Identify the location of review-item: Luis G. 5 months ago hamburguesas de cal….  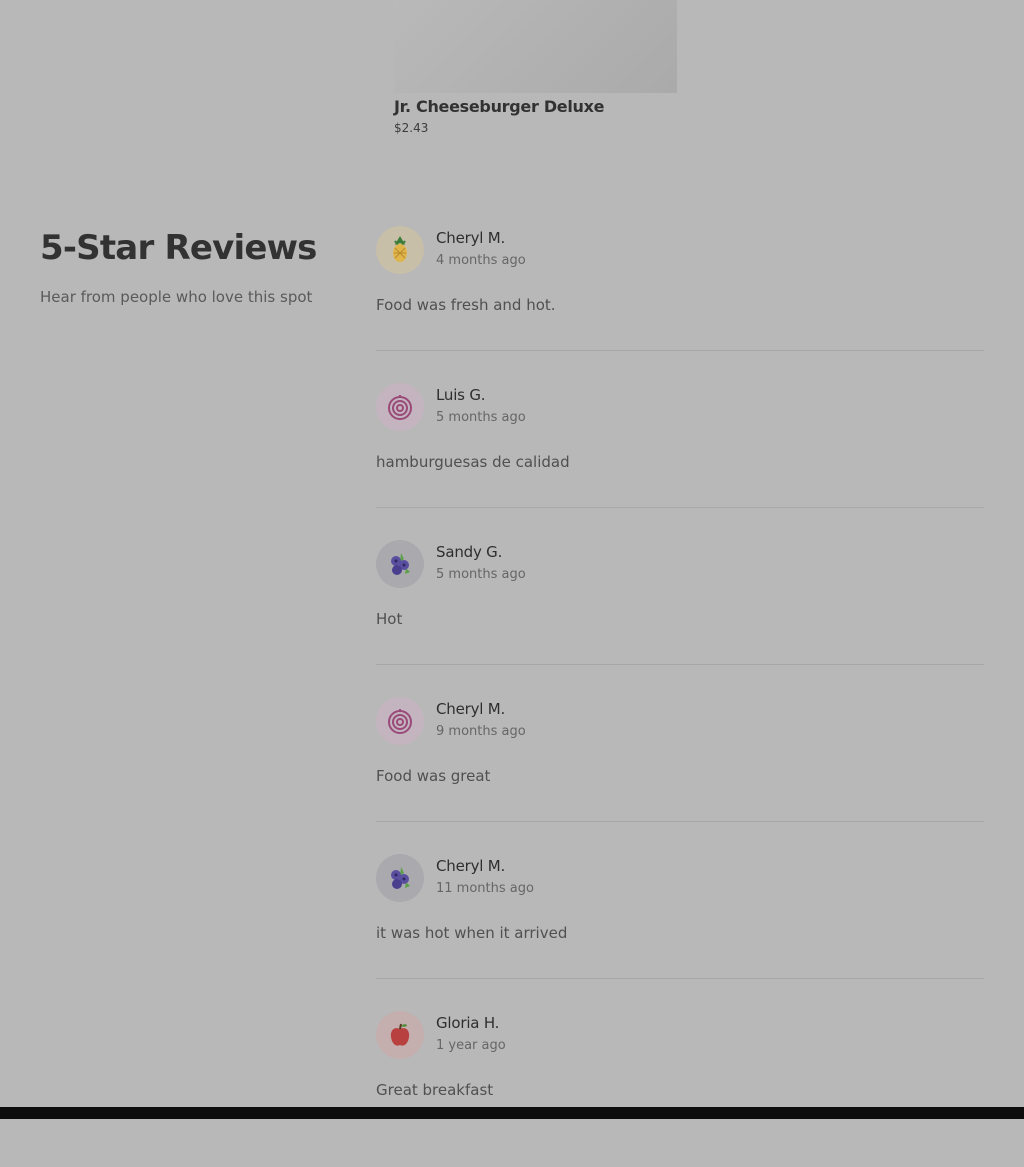
(680, 445).